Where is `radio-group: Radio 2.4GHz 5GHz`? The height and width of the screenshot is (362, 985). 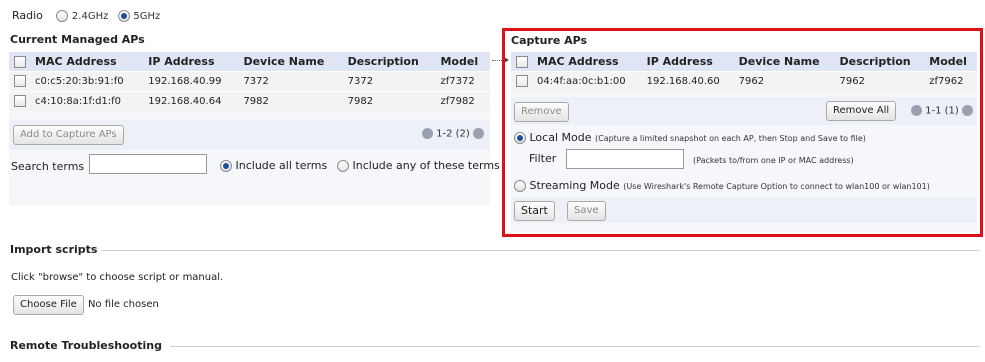
radio-group: Radio 2.4GHz 5GHz is located at coordinates (86, 15).